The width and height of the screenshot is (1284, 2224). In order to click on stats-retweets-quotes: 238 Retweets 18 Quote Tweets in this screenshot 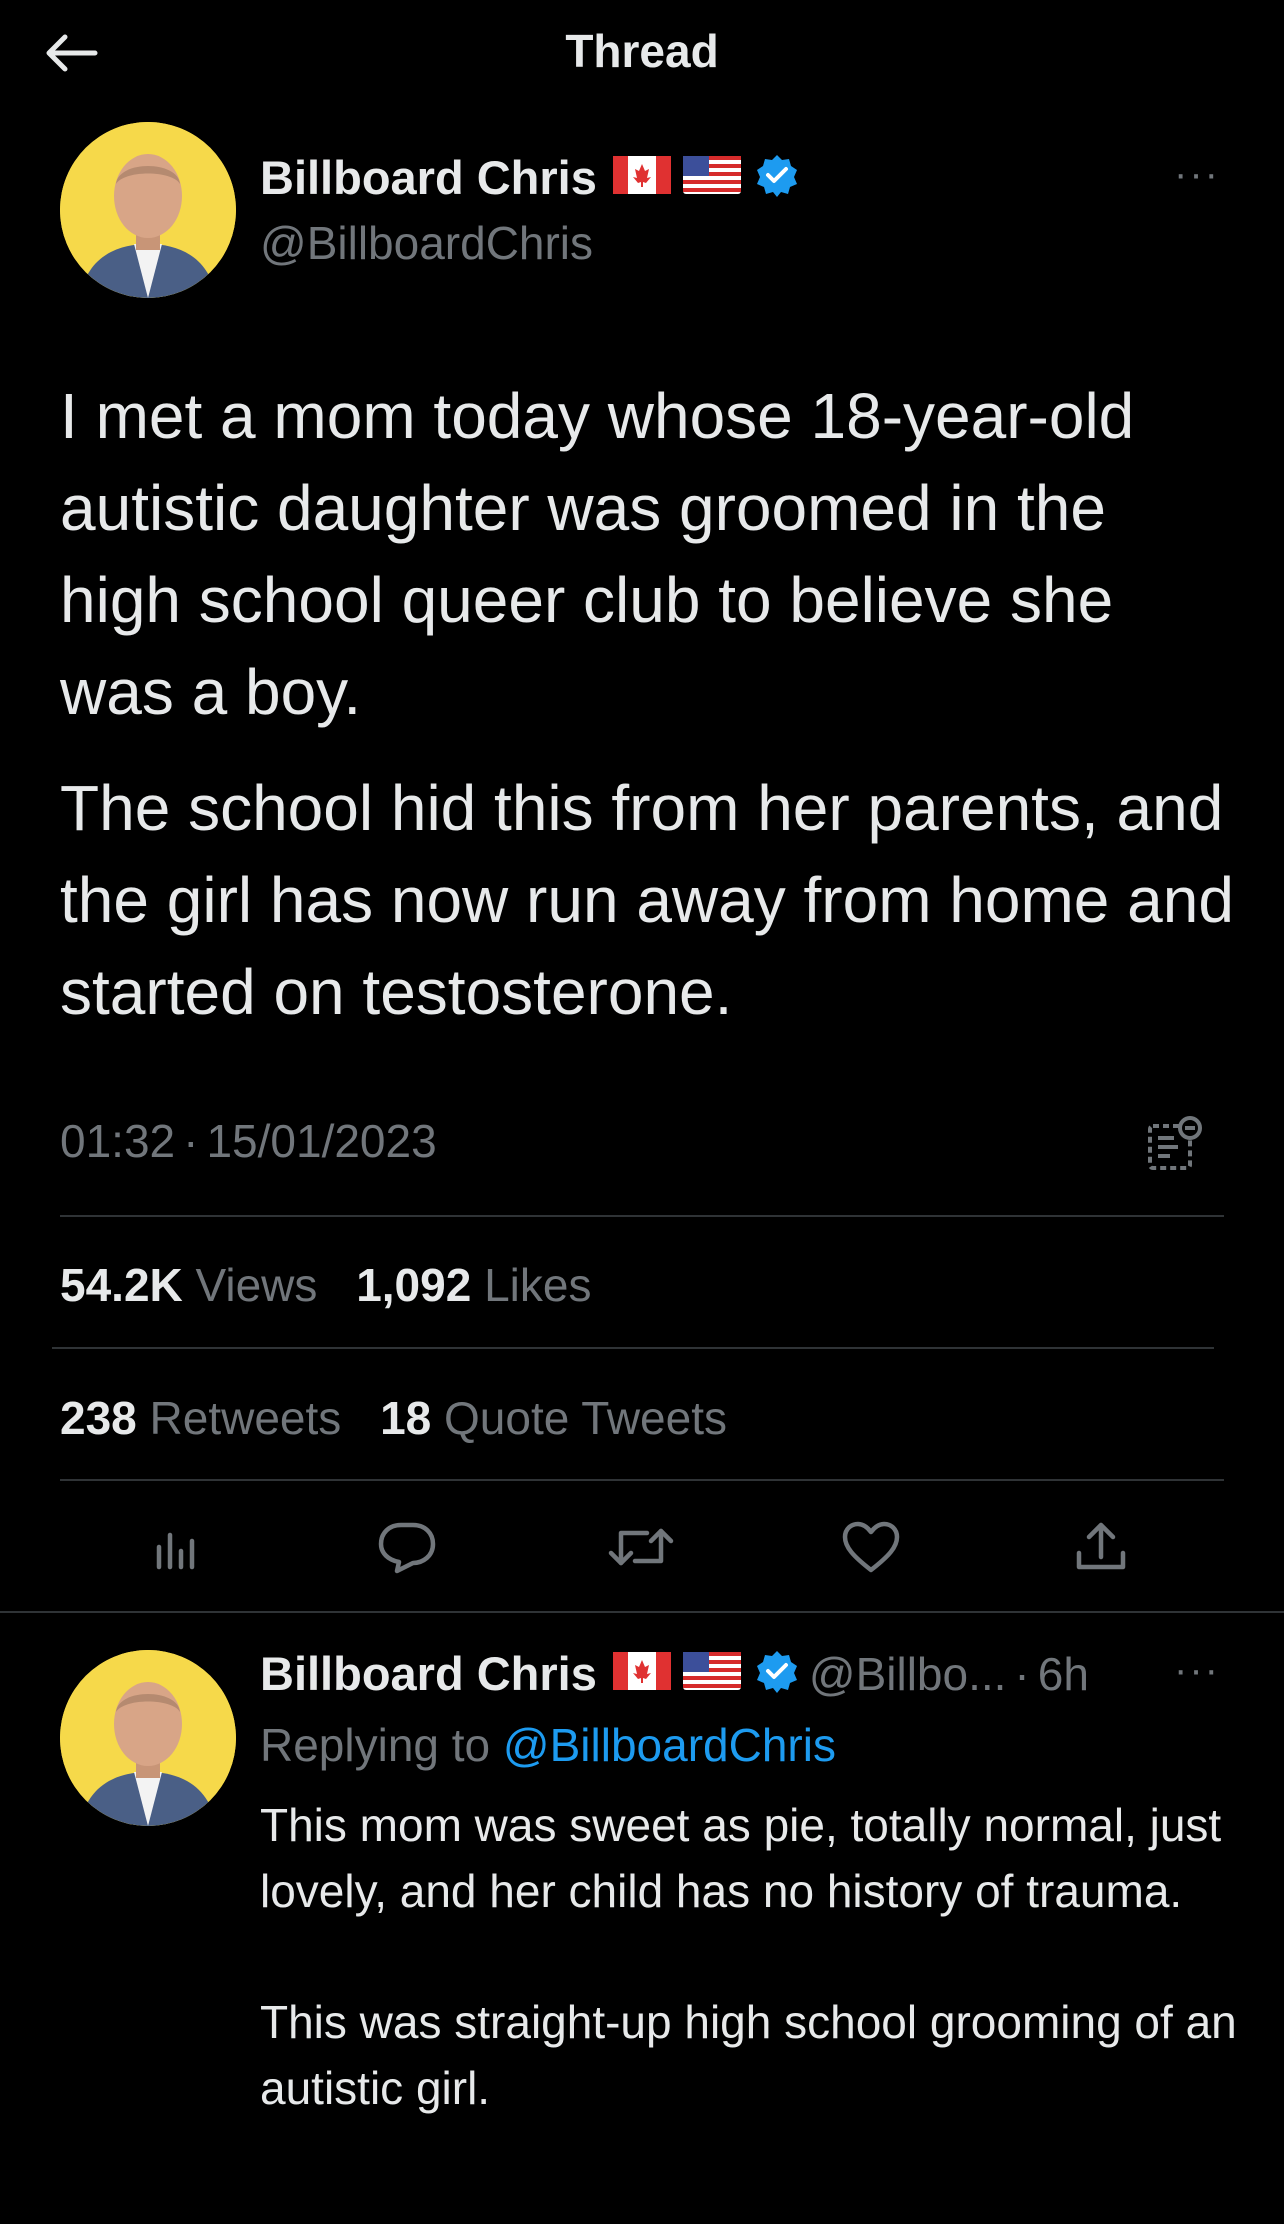, I will do `click(406, 1418)`.